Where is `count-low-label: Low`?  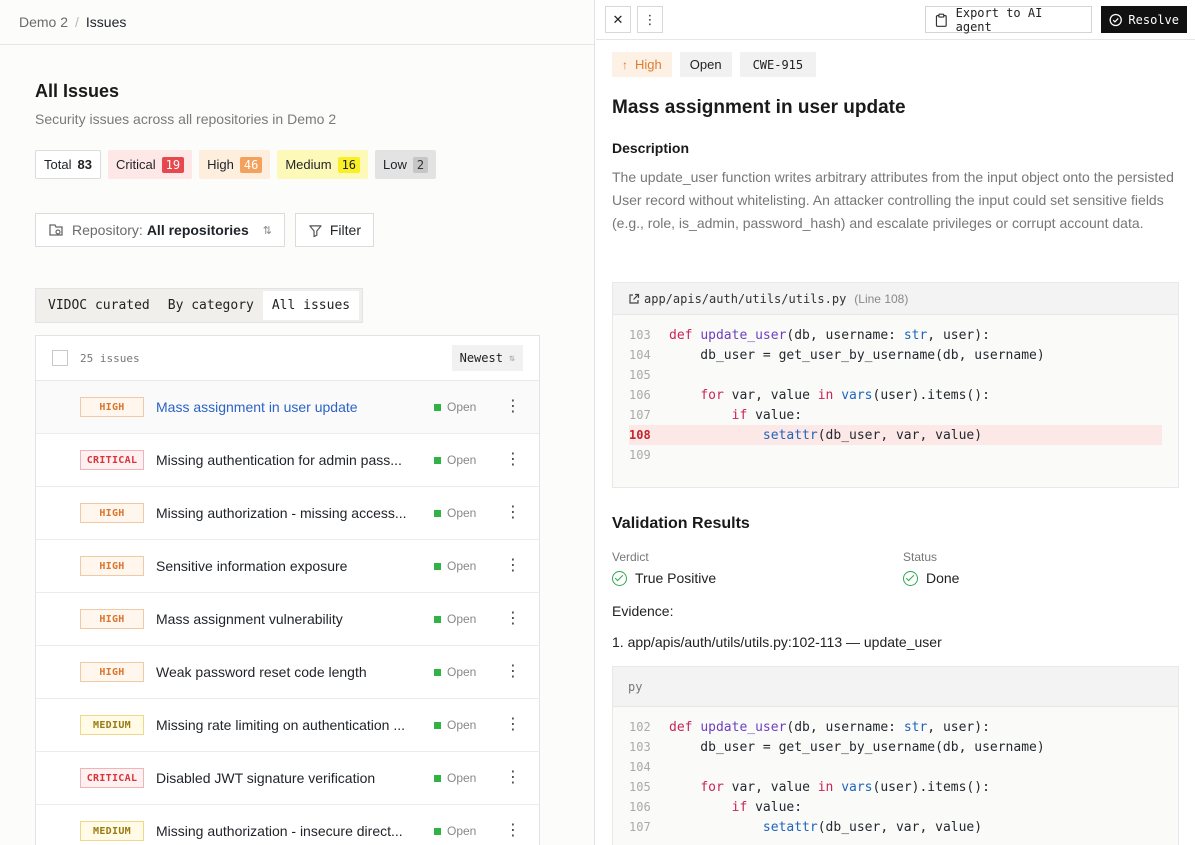 count-low-label: Low is located at coordinates (395, 164).